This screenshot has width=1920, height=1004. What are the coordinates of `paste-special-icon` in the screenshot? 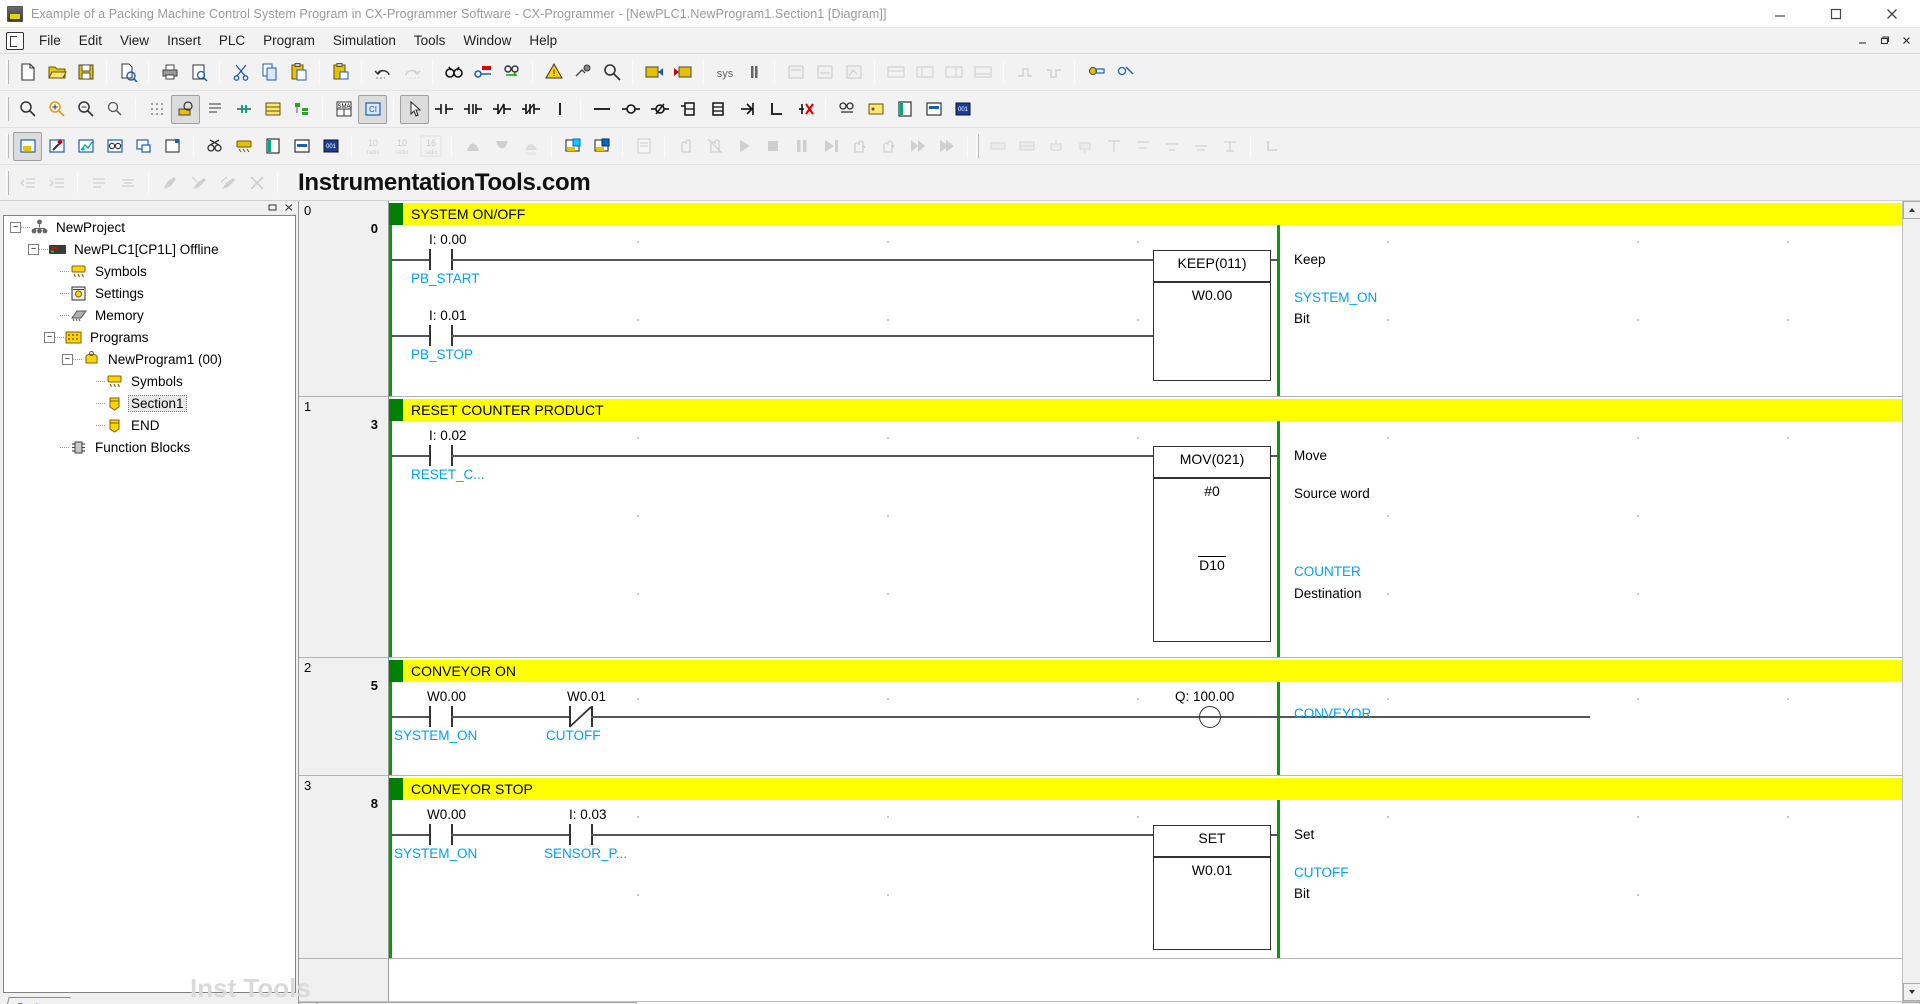 It's located at (340, 72).